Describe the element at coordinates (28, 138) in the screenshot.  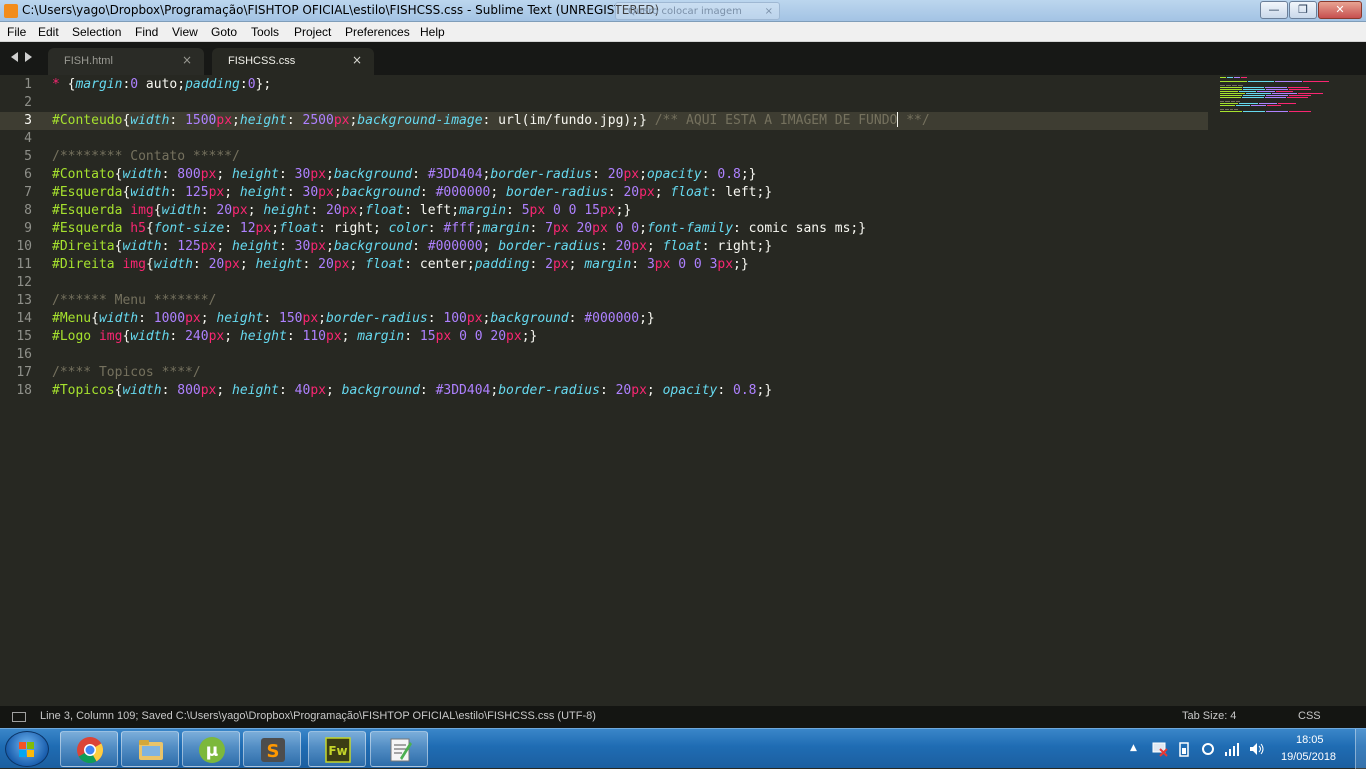
I see `line-number: 4` at that location.